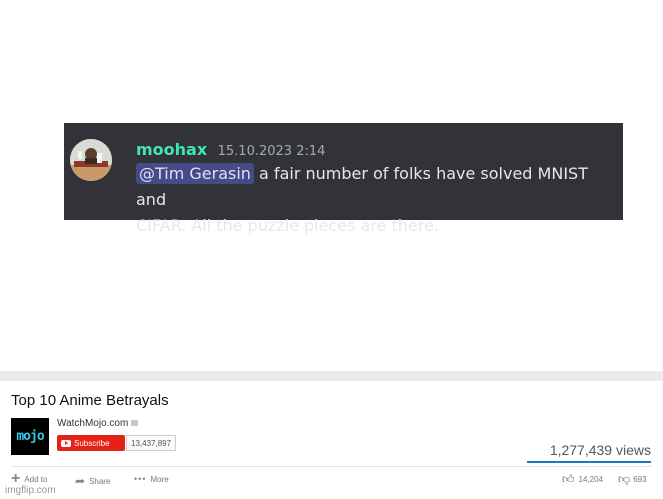 Image resolution: width=663 pixels, height=499 pixels. What do you see at coordinates (624, 479) in the screenshot?
I see `thumbs-down-icon: 👎︎` at bounding box center [624, 479].